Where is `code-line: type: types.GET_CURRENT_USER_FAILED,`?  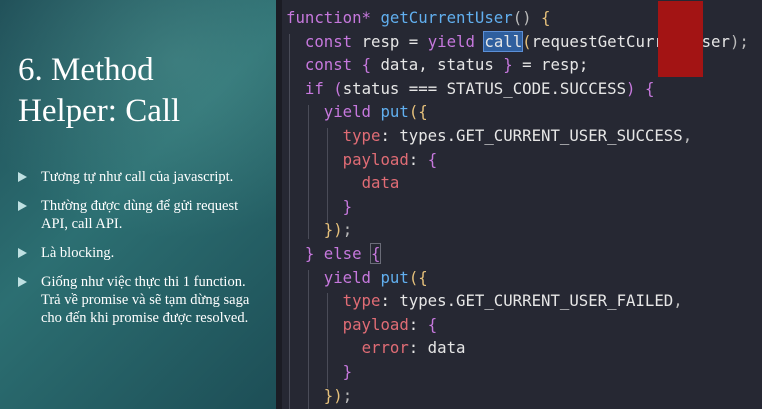
code-line: type: types.GET_CURRENT_USER_FAILED, is located at coordinates (517, 301).